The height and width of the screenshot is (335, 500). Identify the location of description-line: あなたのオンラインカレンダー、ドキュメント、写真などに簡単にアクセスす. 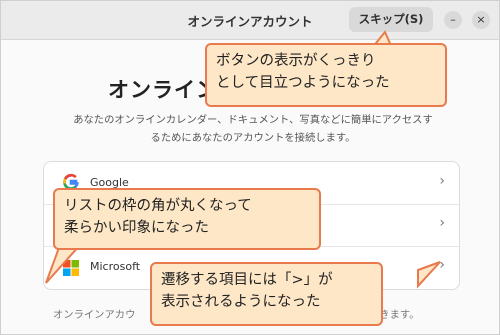
(253, 120).